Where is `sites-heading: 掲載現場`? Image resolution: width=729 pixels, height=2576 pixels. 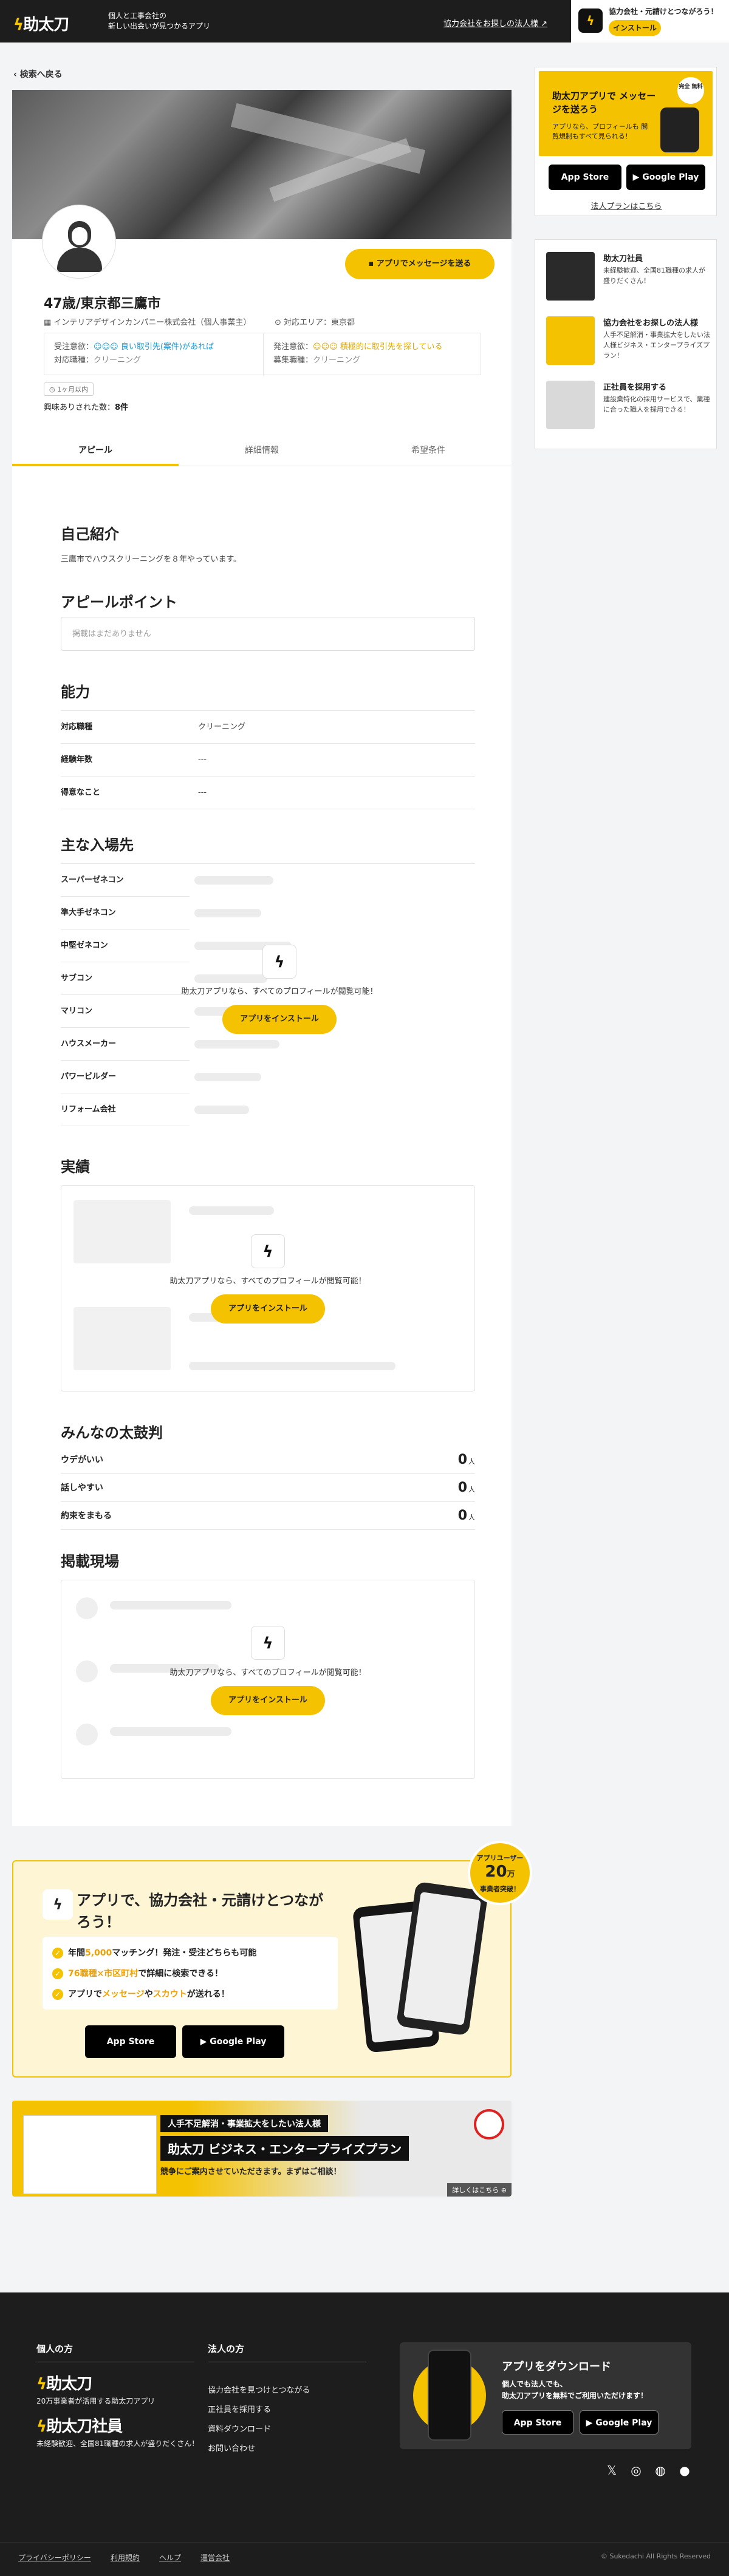
sites-heading: 掲載現場 is located at coordinates (90, 1561).